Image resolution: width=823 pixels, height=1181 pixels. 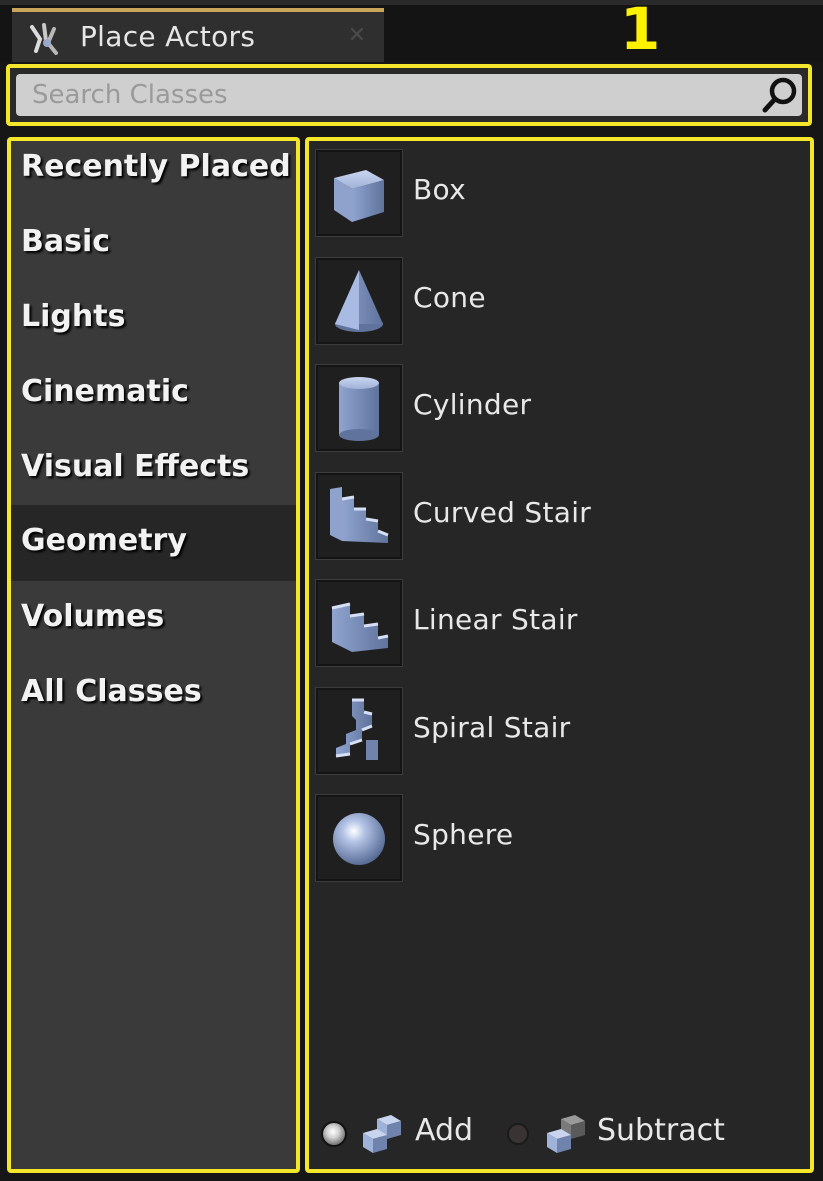 What do you see at coordinates (463, 834) in the screenshot?
I see `actor-label: Sphere` at bounding box center [463, 834].